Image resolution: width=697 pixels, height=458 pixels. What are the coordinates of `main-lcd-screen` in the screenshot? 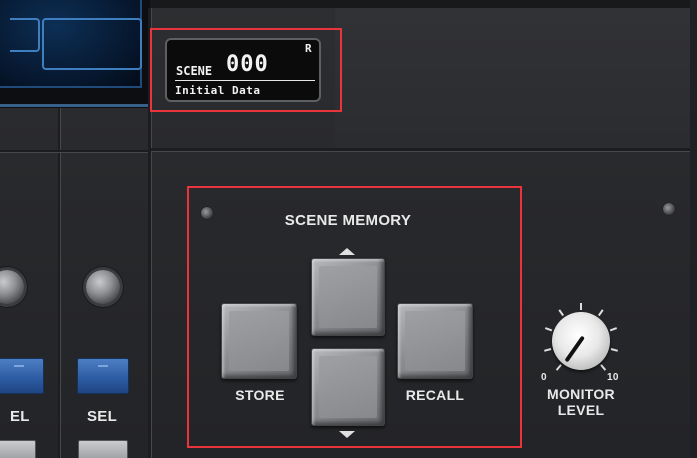 It's located at (71, 44).